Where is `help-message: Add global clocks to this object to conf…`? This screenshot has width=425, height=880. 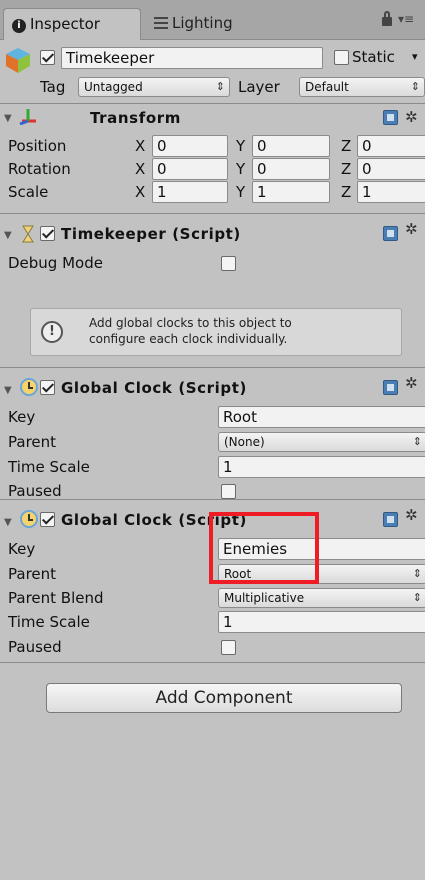 help-message: Add global clocks to this object to conf… is located at coordinates (190, 331).